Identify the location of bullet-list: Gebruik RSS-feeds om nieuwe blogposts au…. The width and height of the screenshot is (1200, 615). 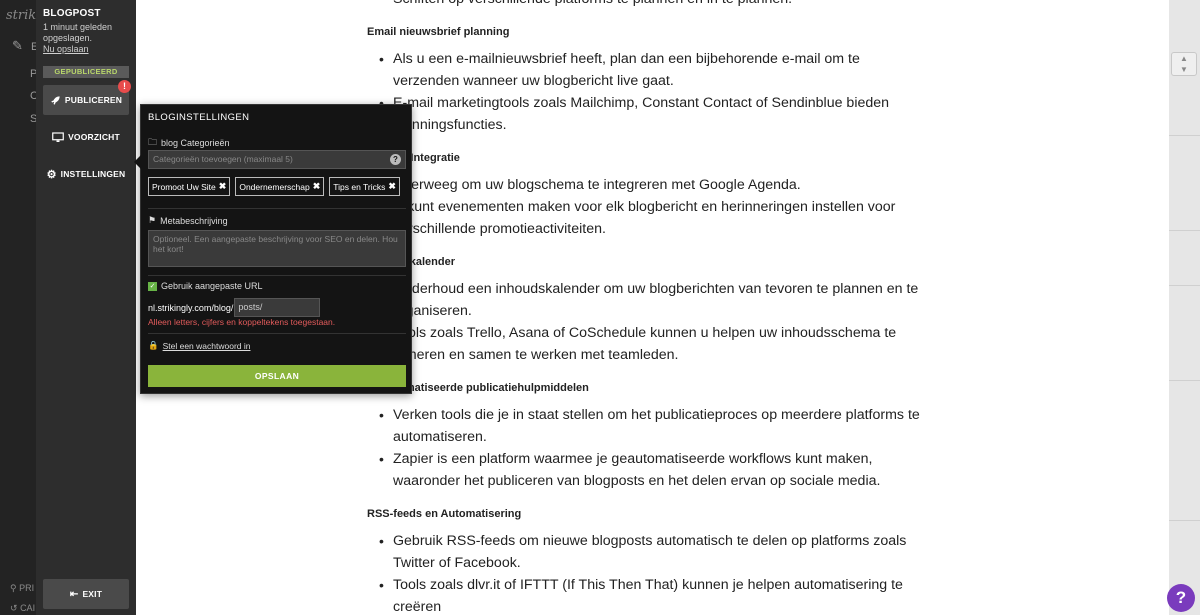
(647, 572).